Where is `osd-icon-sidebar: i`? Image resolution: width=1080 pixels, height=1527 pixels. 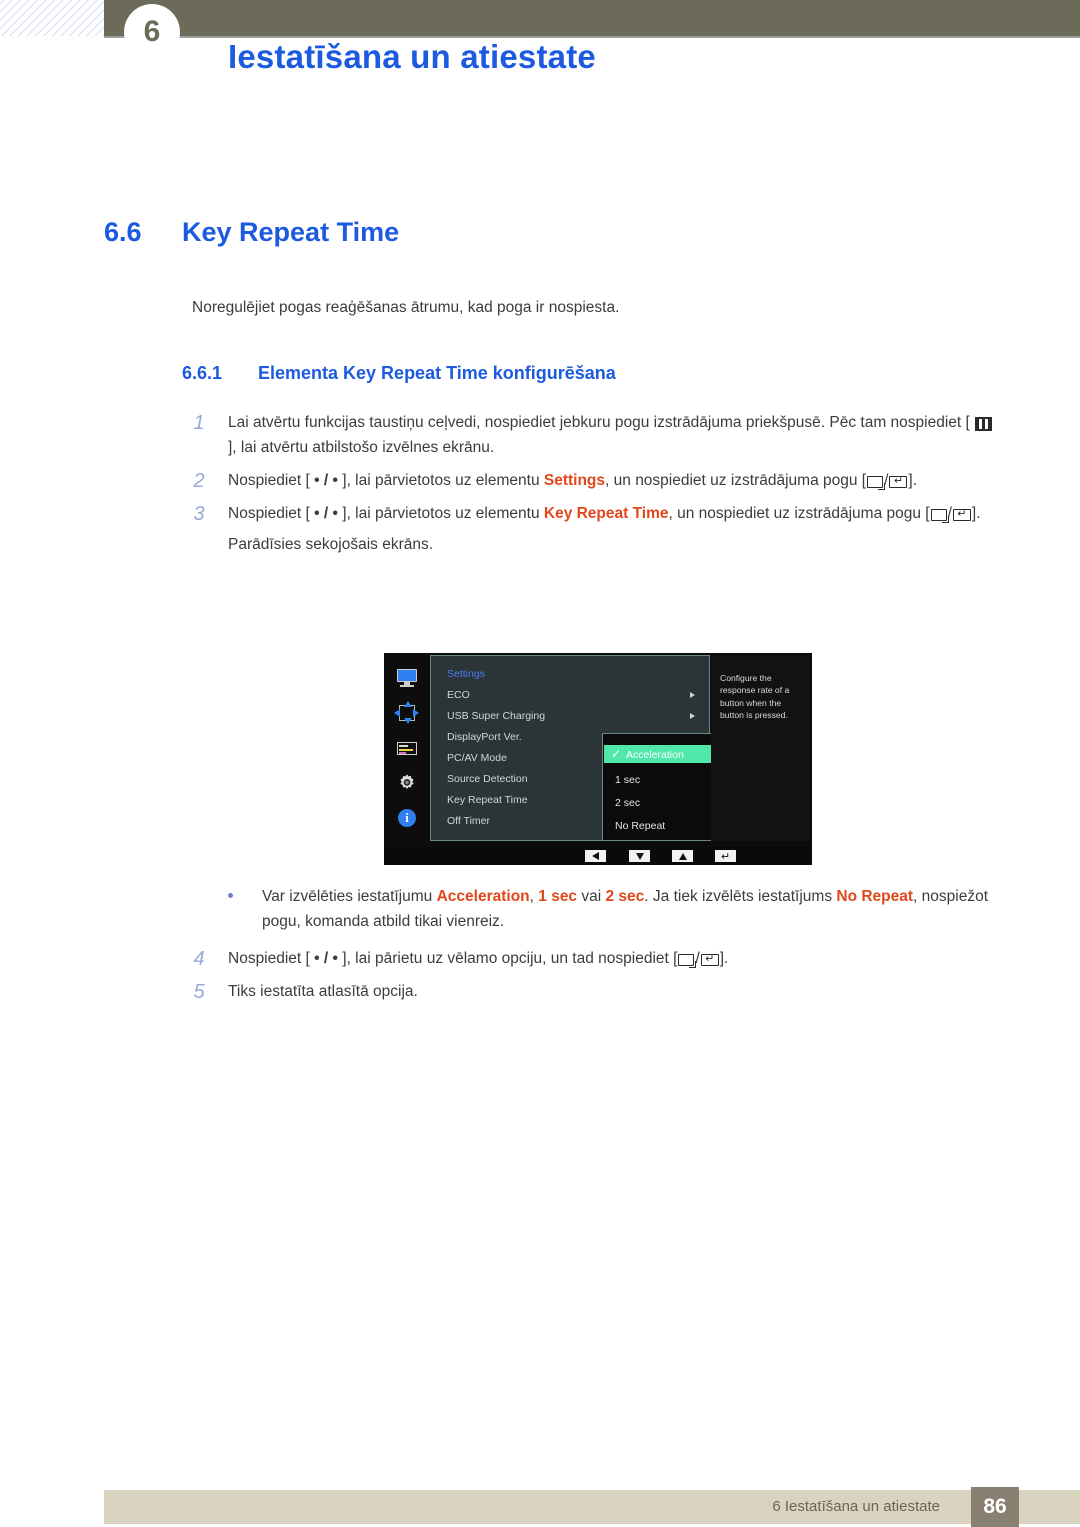
osd-icon-sidebar: i is located at coordinates (407, 748).